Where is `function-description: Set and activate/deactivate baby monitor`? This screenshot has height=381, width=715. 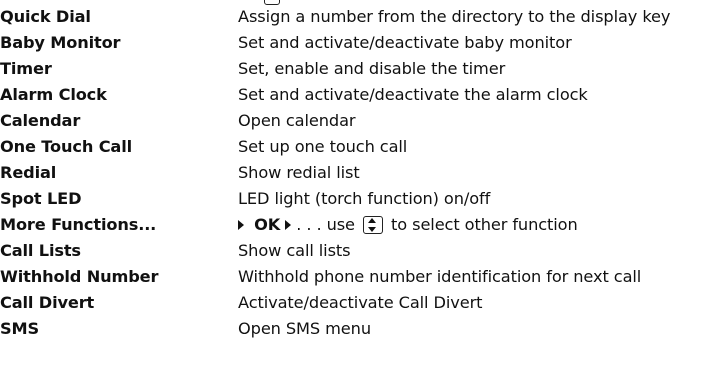
function-description: Set and activate/deactivate baby monitor is located at coordinates (405, 42).